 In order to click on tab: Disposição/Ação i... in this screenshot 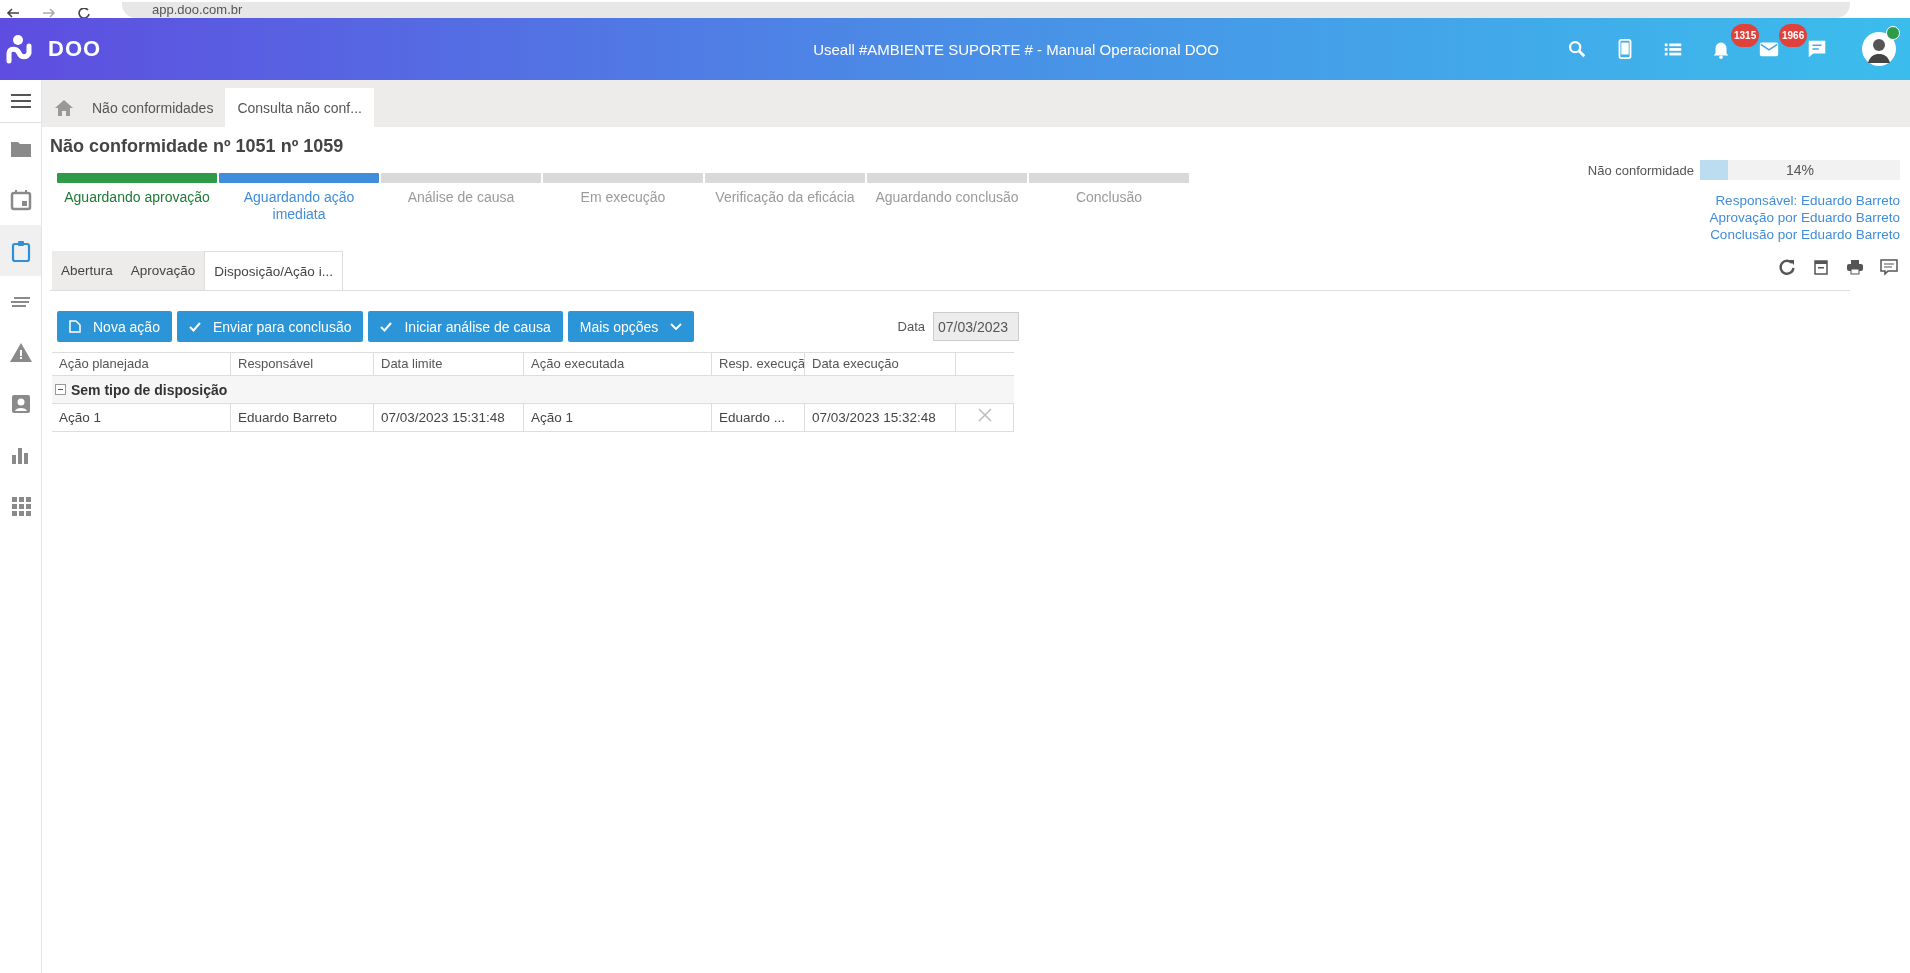, I will do `click(273, 270)`.